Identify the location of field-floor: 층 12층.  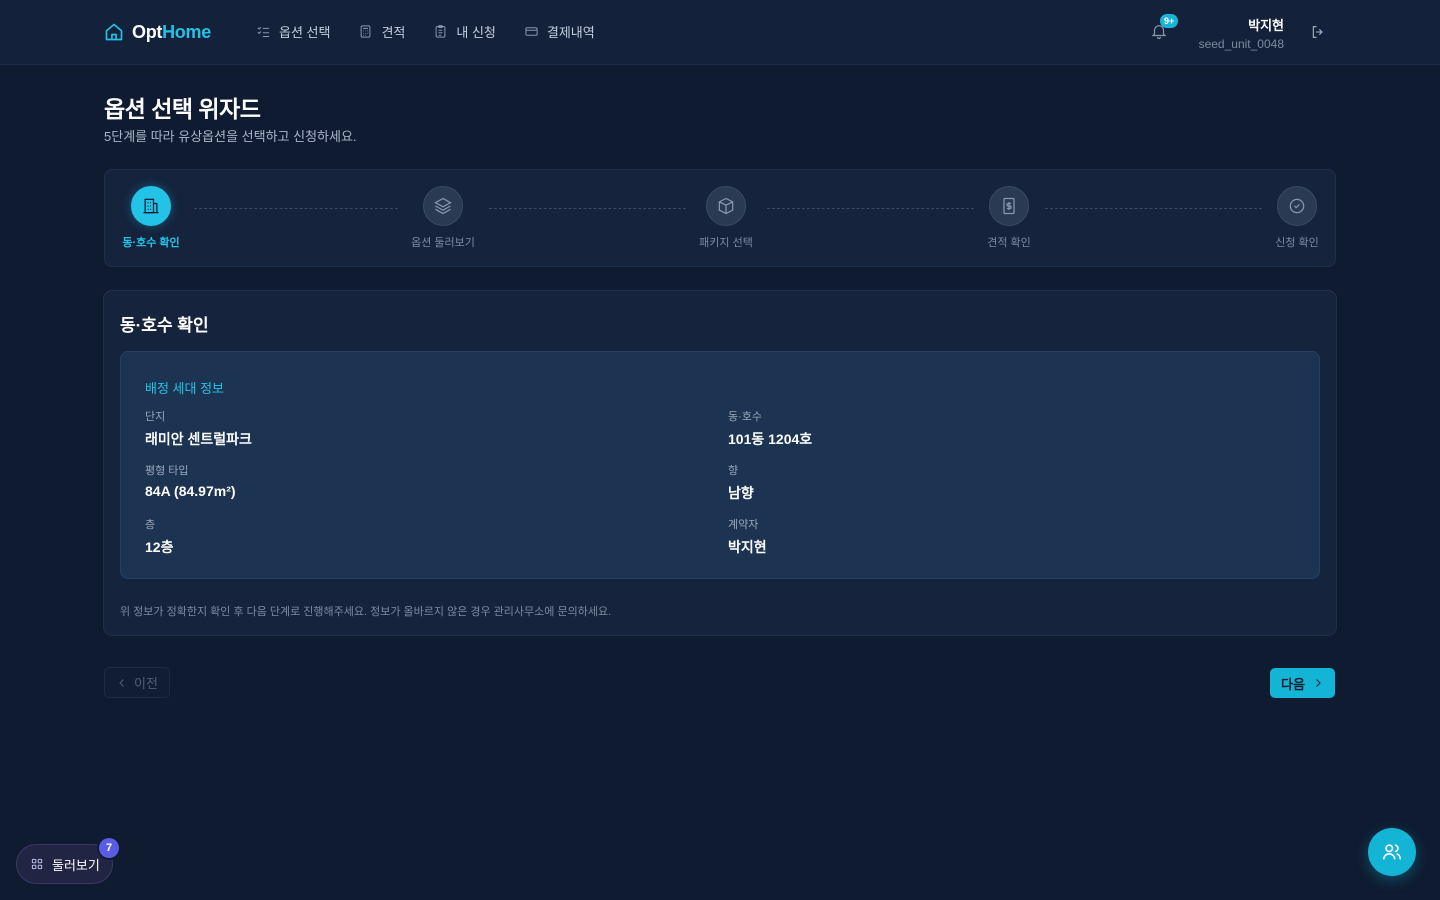
(159, 536).